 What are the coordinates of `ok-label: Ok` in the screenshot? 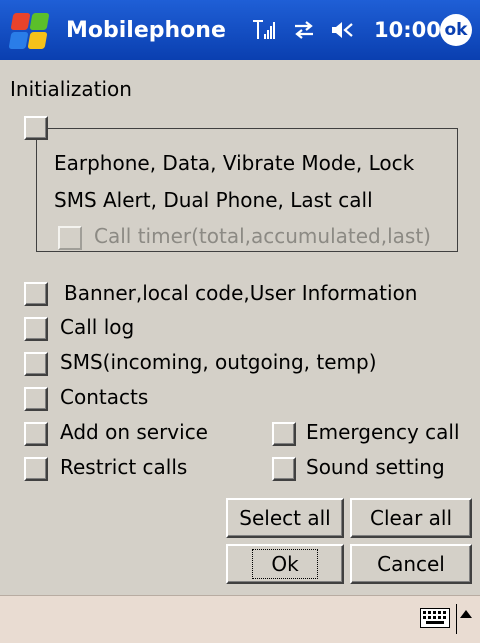 It's located at (285, 564).